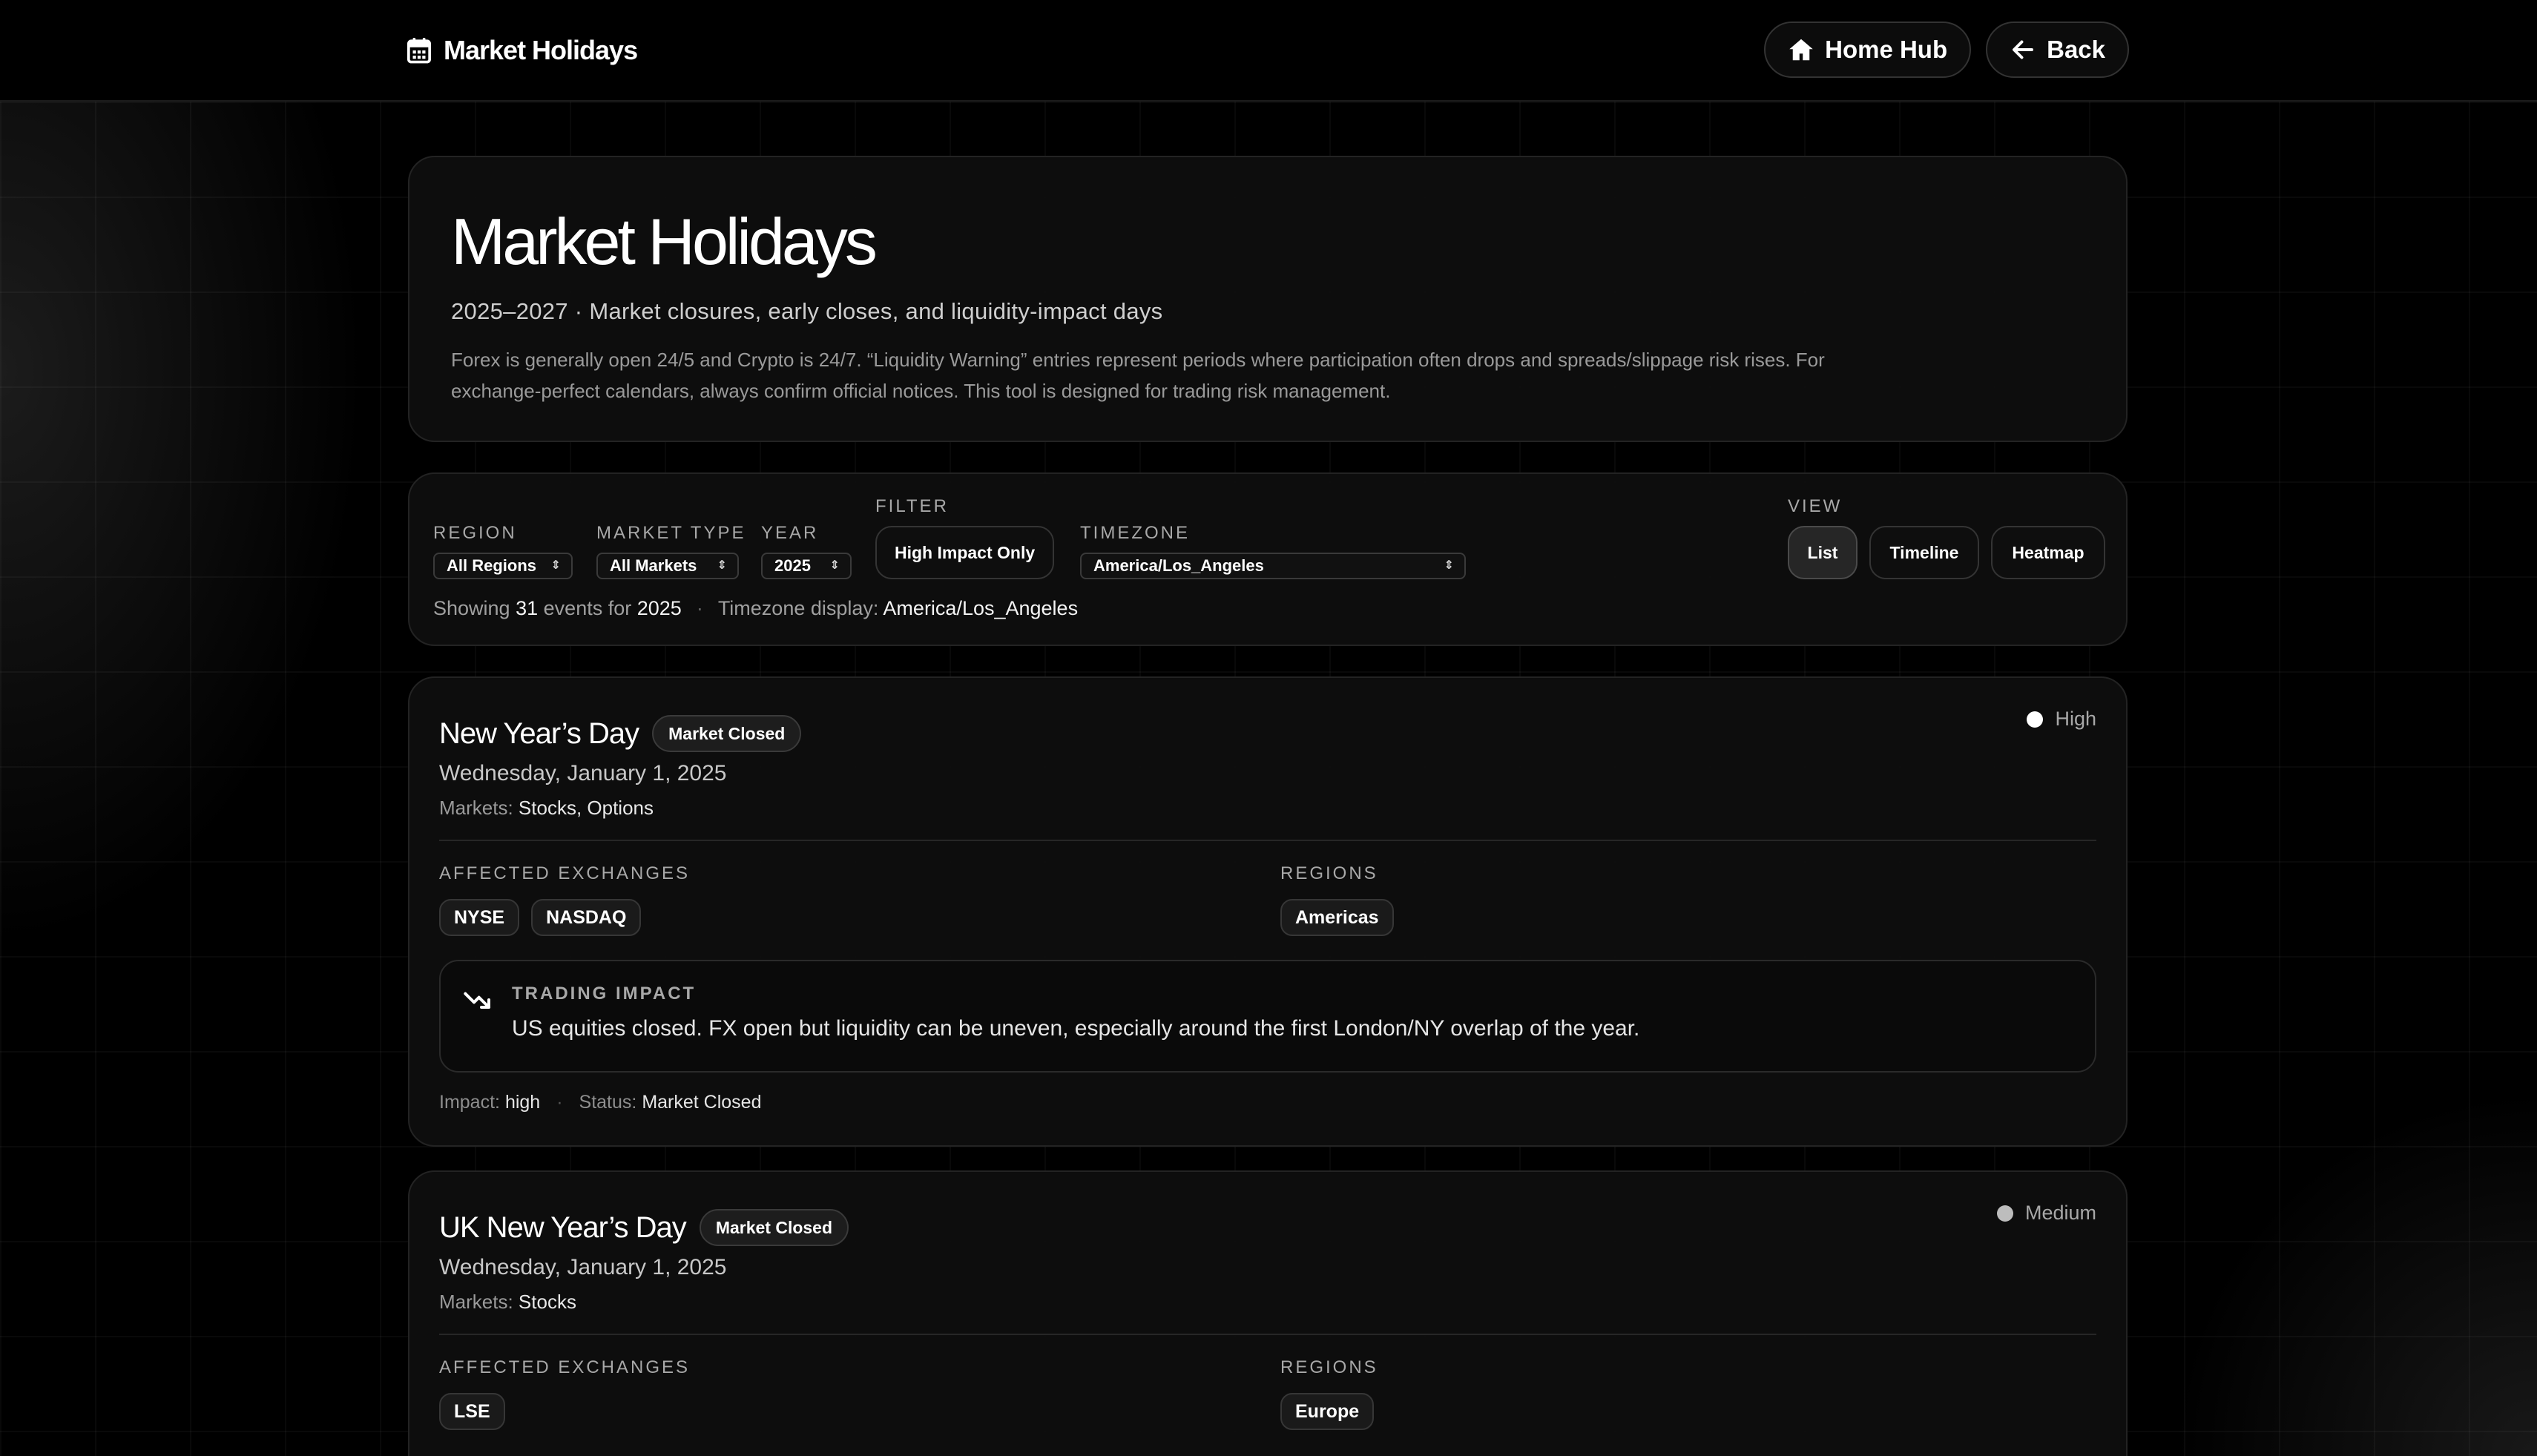 The width and height of the screenshot is (2537, 1456). Describe the element at coordinates (472, 1412) in the screenshot. I see `exchange-tag: LSE` at that location.